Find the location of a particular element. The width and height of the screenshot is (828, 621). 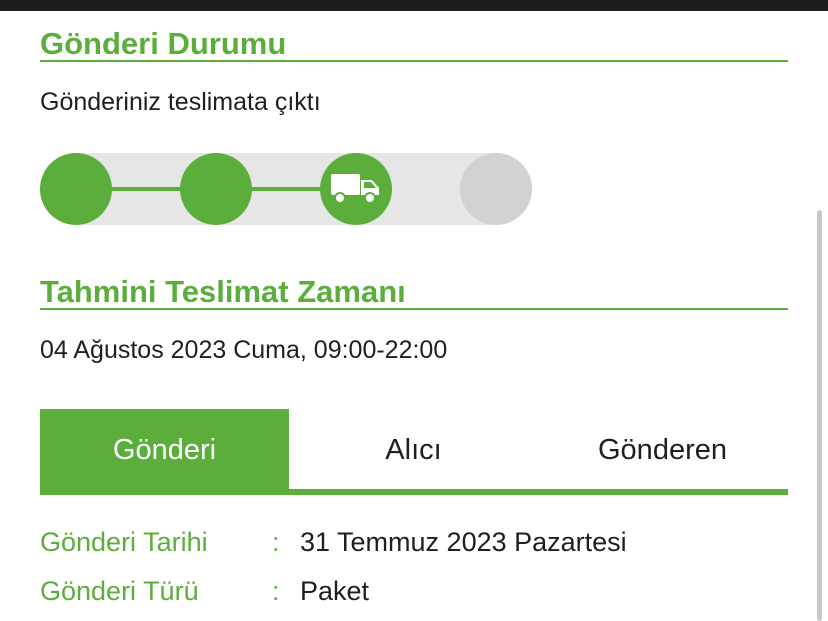

shipment-date-value: 31 Temmuz 2023 Pazartesi is located at coordinates (463, 542).